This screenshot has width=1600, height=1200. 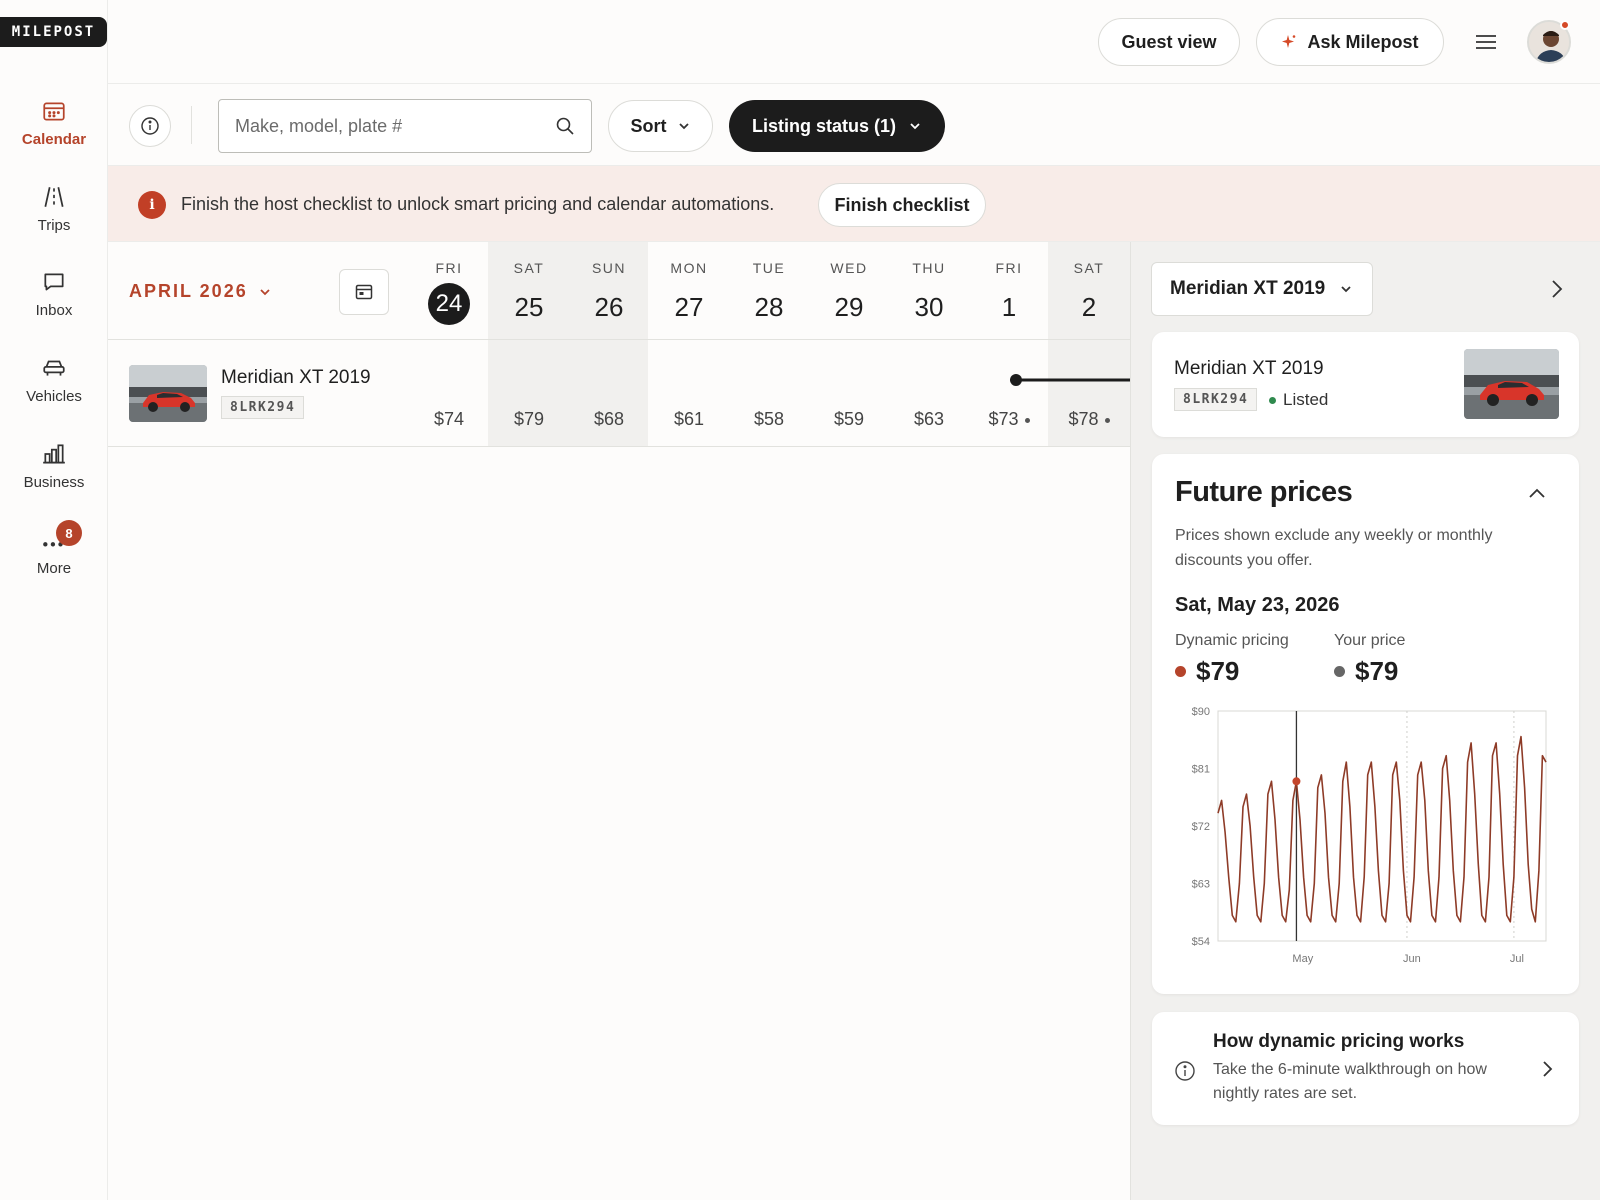 I want to click on notification-badge: 8, so click(x=69, y=533).